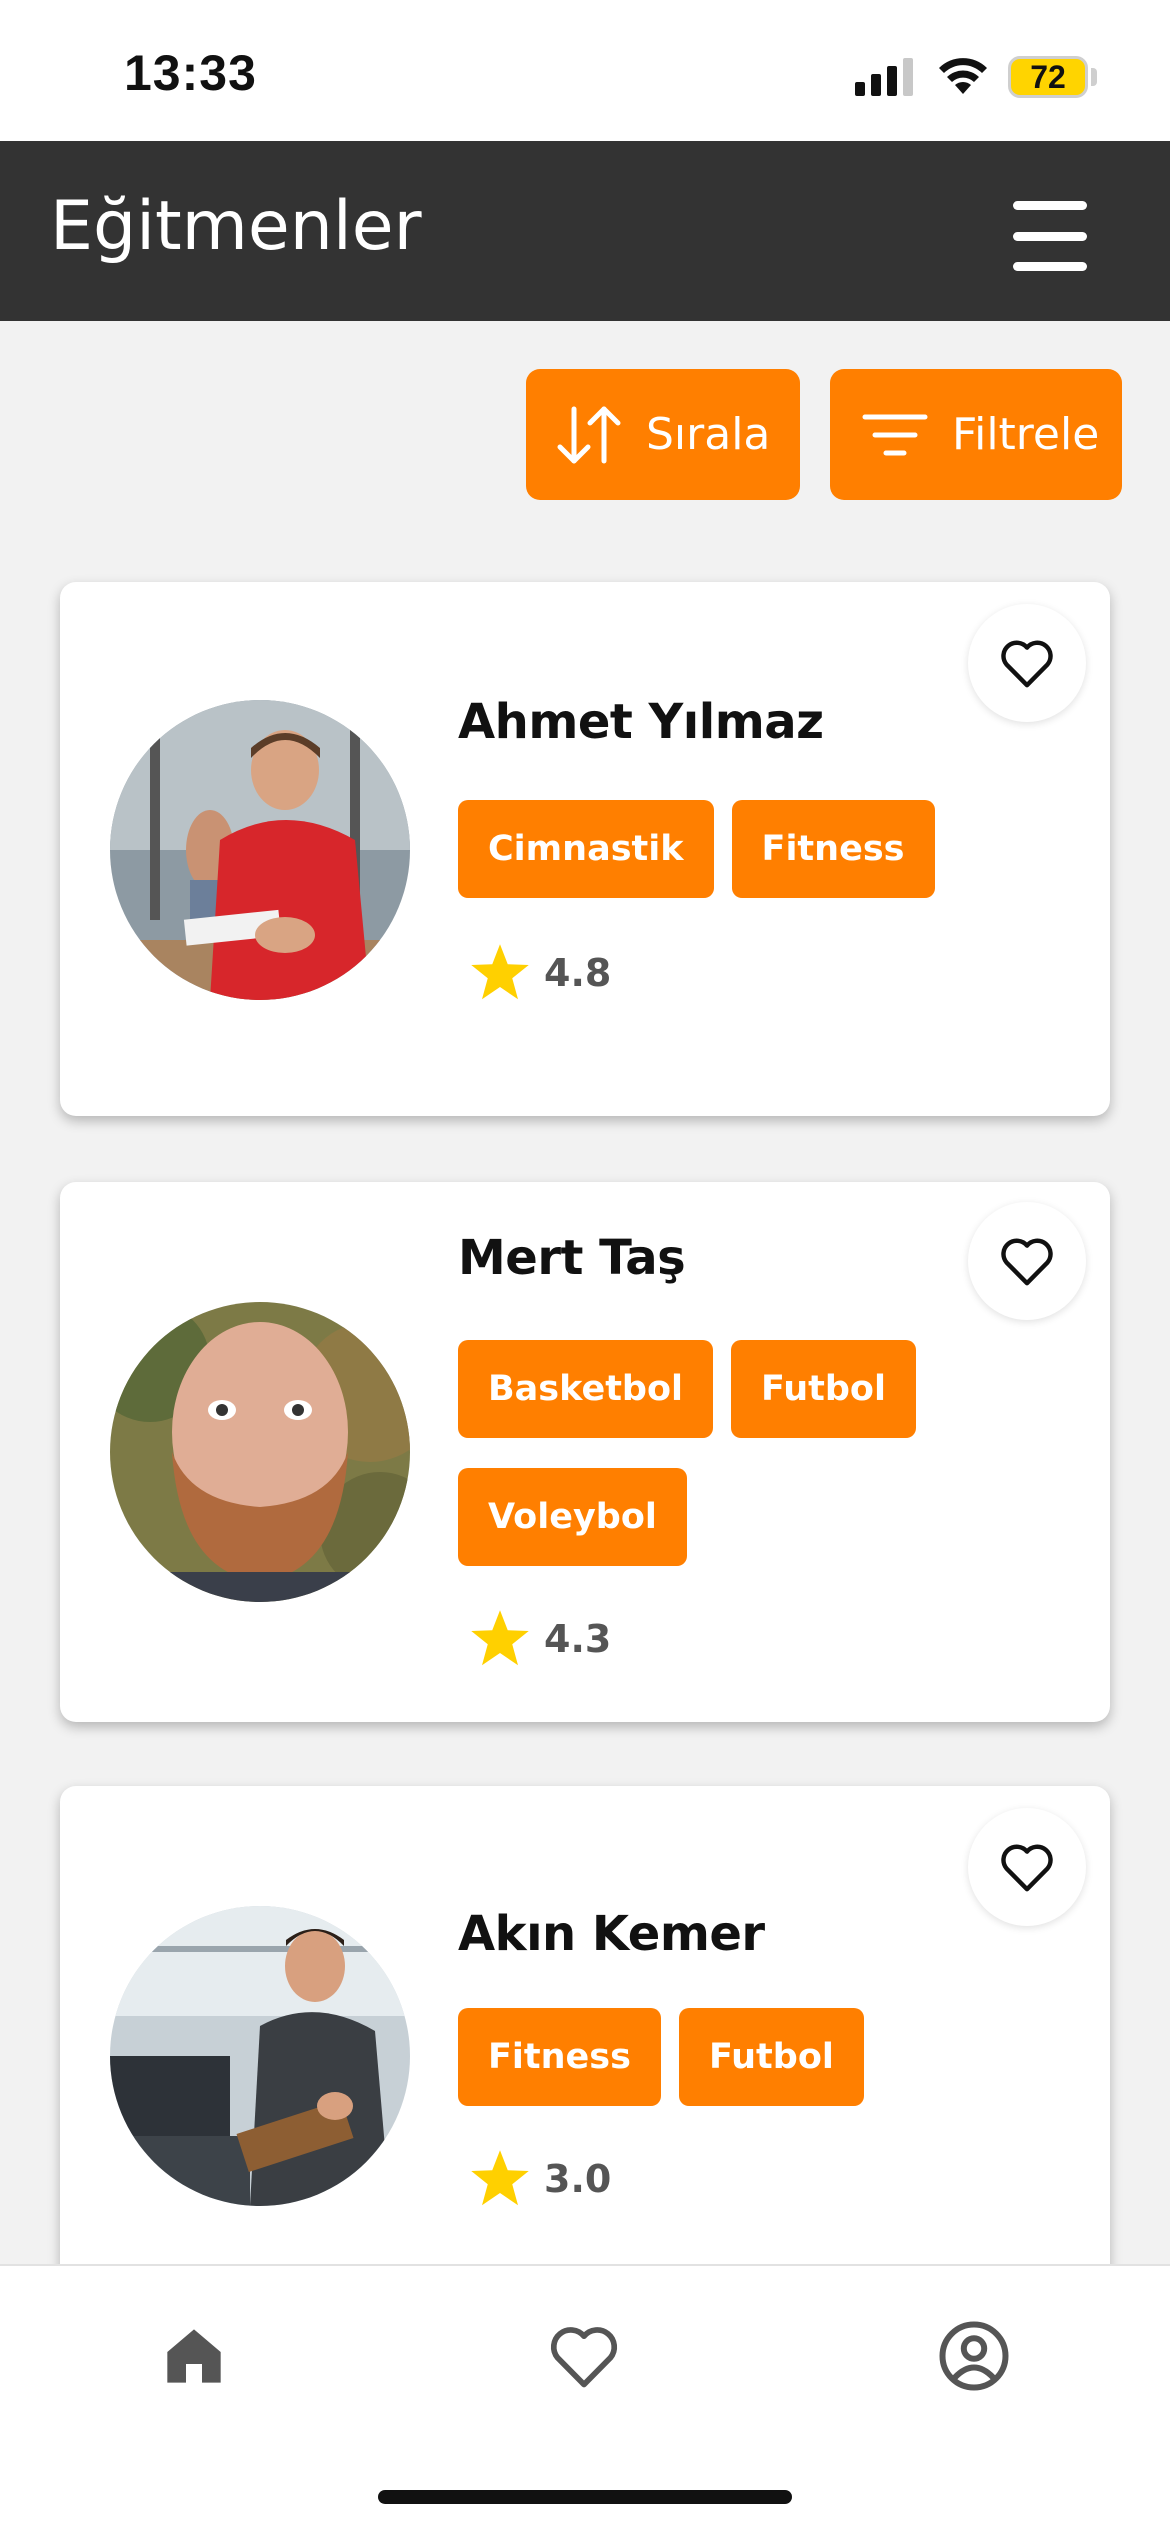  What do you see at coordinates (884, 77) in the screenshot?
I see `cellular-signal-icon` at bounding box center [884, 77].